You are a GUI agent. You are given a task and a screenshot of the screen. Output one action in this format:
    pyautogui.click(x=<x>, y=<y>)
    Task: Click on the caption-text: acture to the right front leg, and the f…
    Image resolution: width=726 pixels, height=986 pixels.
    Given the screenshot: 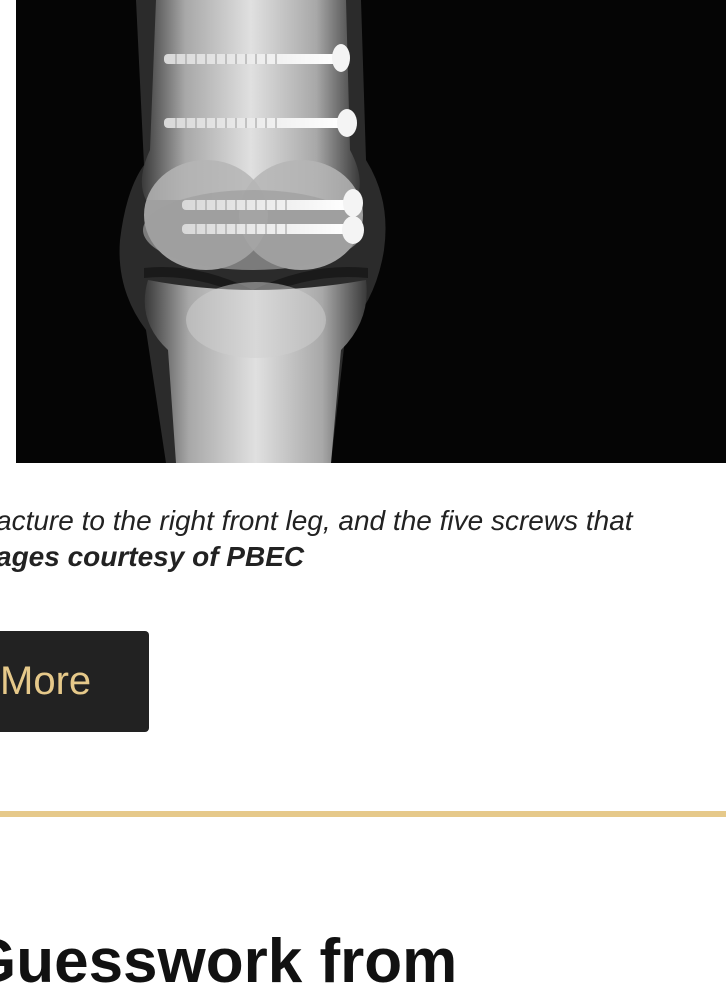 What is the action you would take?
    pyautogui.click(x=316, y=520)
    